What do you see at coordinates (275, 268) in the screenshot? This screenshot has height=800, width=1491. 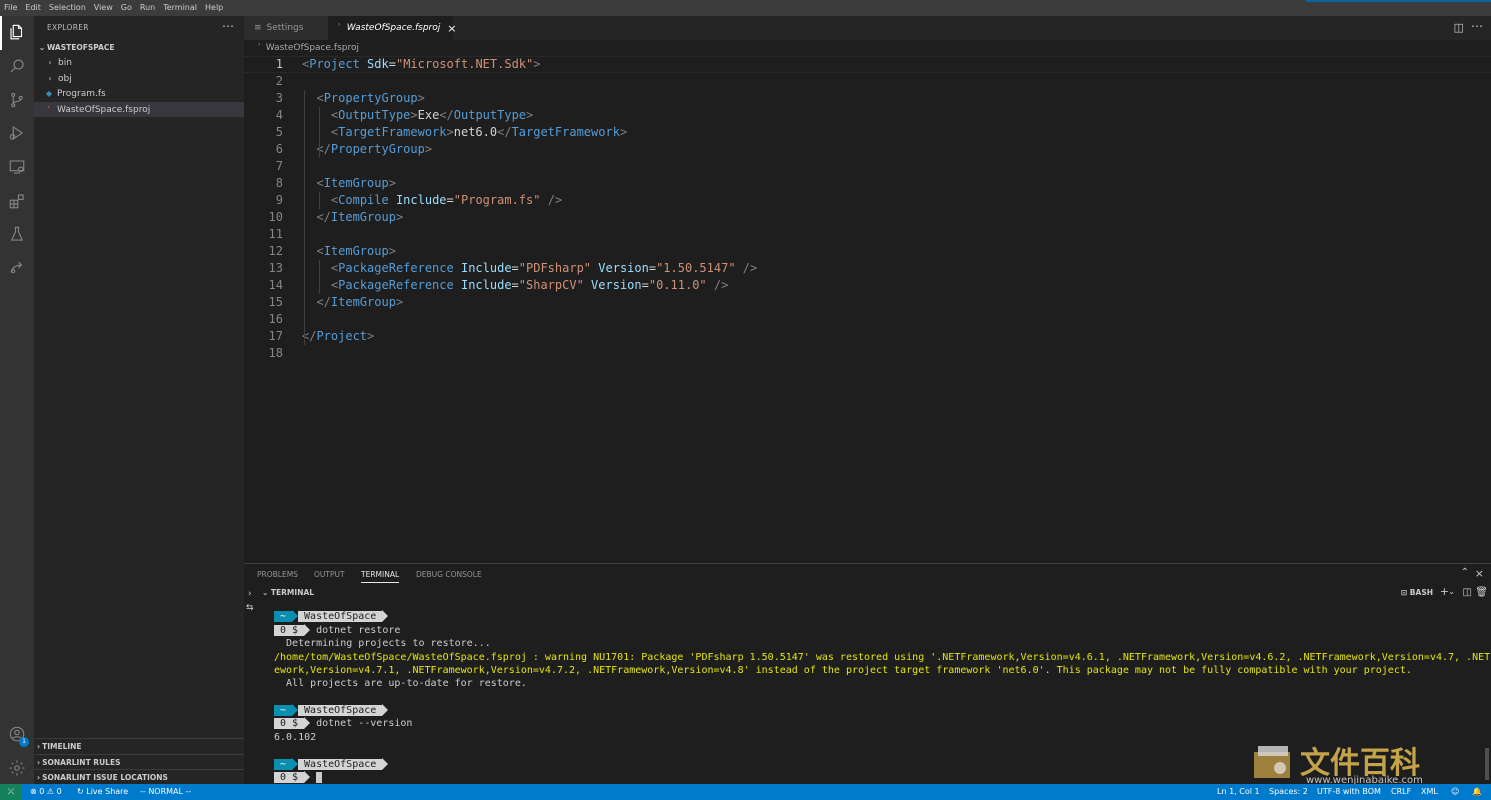 I see `line-number: 13` at bounding box center [275, 268].